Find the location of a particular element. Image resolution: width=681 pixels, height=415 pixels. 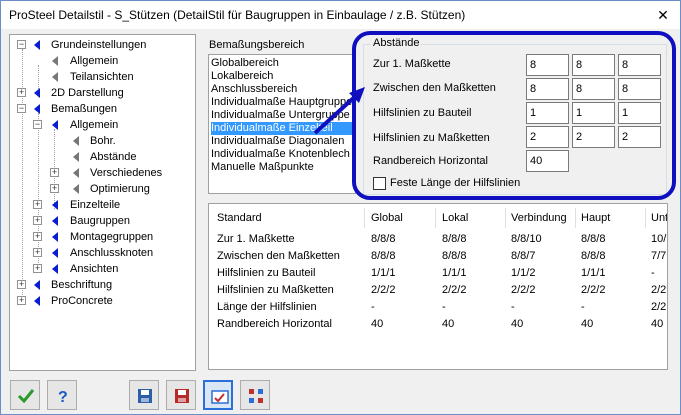

tree-item-label: Bohr. is located at coordinates (103, 141).